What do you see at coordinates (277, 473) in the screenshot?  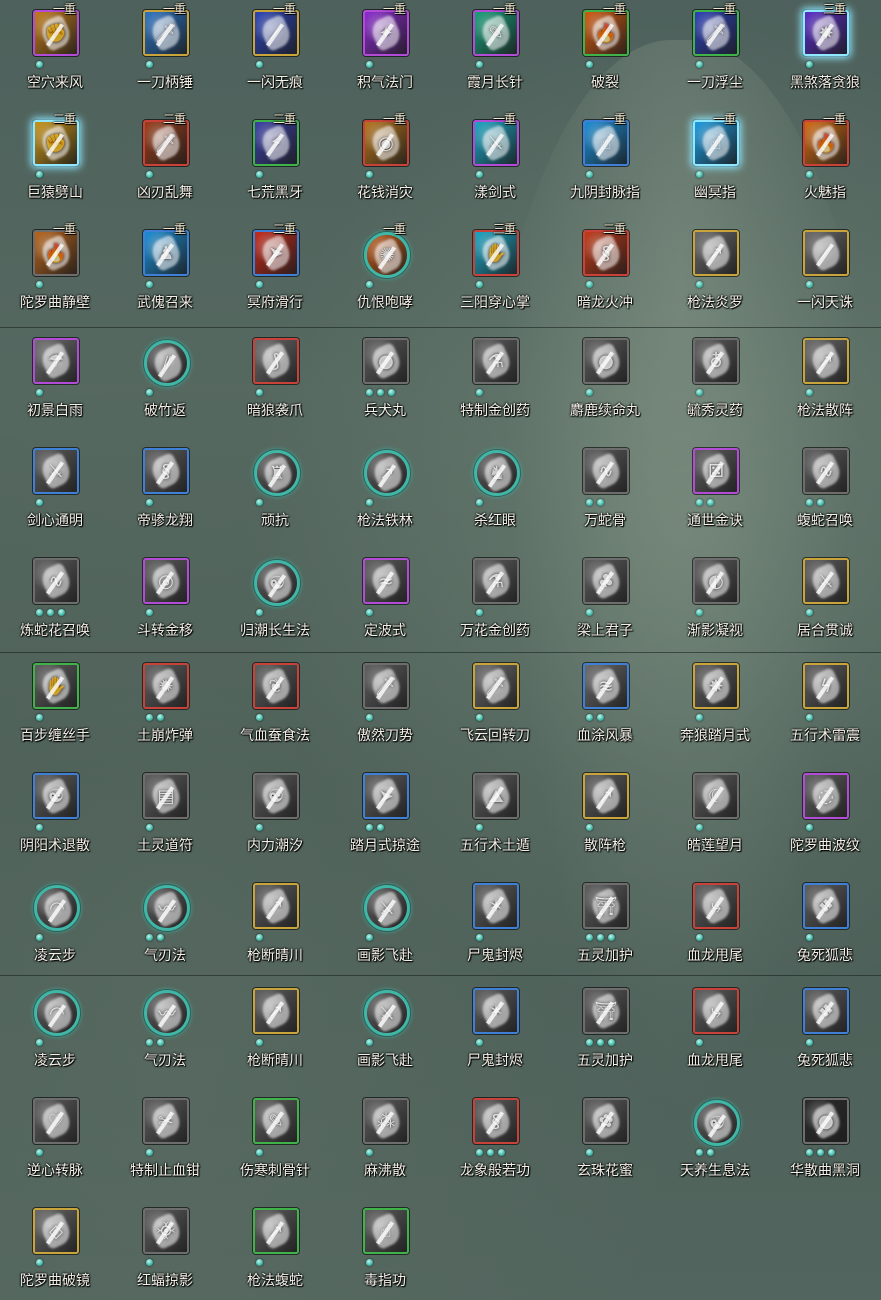 I see `skill-icon-frame-round: ♜` at bounding box center [277, 473].